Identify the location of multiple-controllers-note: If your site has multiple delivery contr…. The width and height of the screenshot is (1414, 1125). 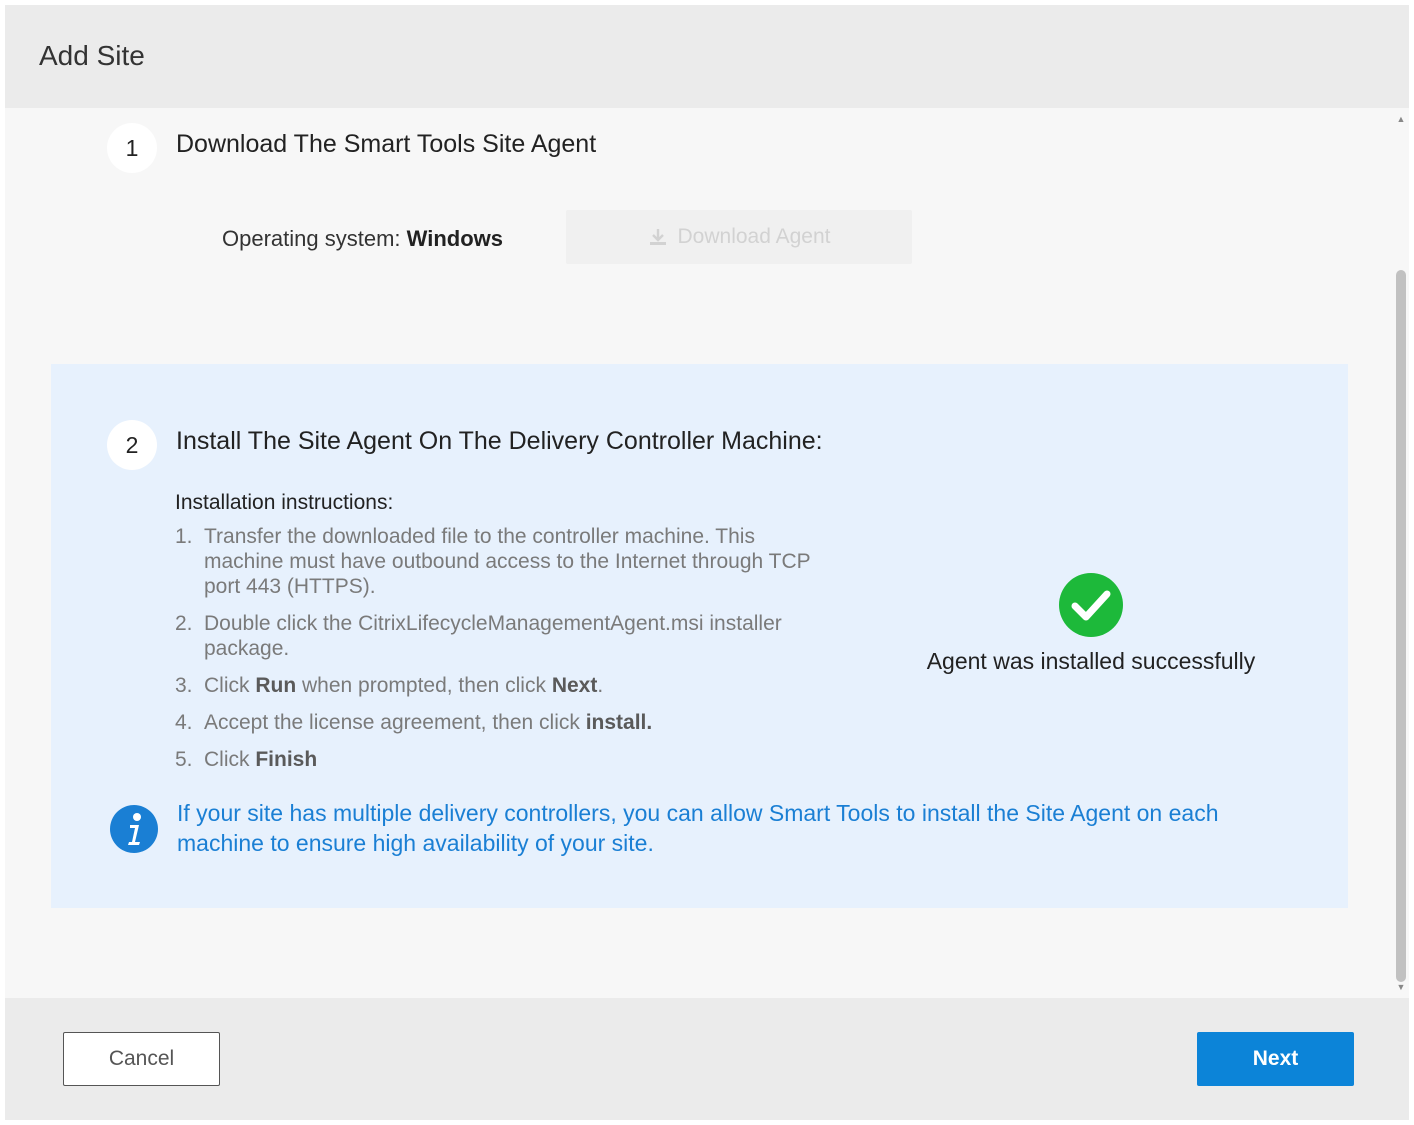
(698, 828).